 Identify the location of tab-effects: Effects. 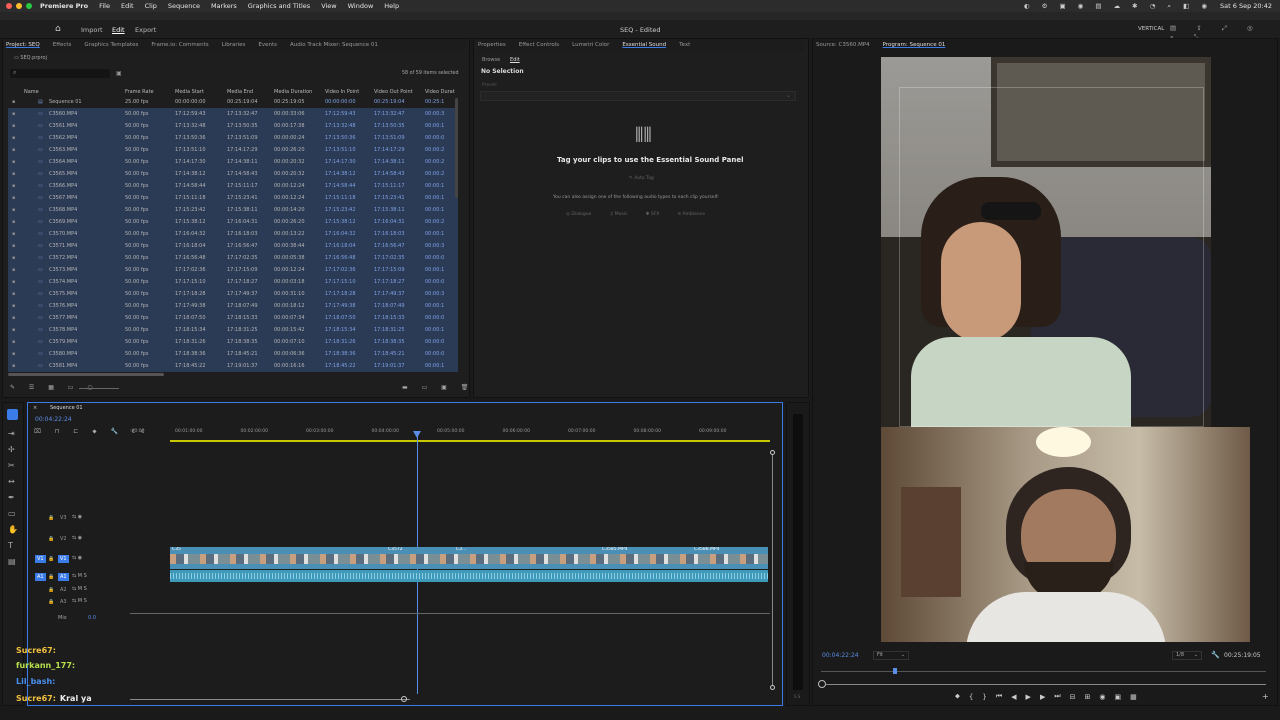
(62, 45).